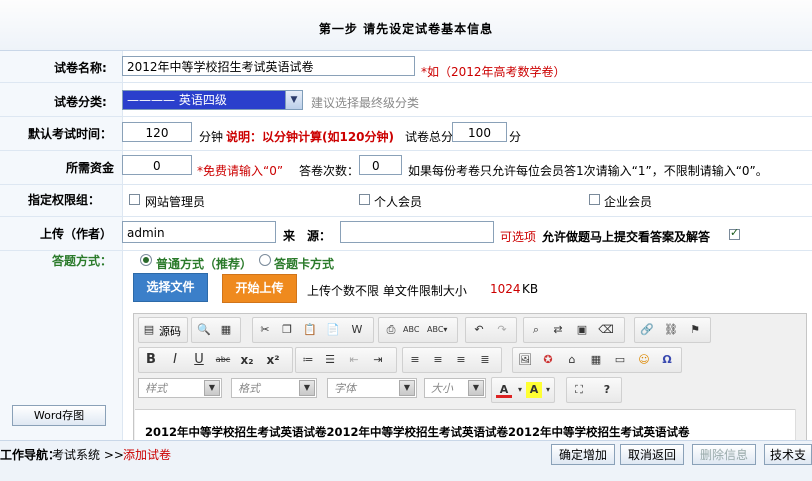 The width and height of the screenshot is (812, 481). What do you see at coordinates (333, 330) in the screenshot?
I see `paste-text-icon: 📄` at bounding box center [333, 330].